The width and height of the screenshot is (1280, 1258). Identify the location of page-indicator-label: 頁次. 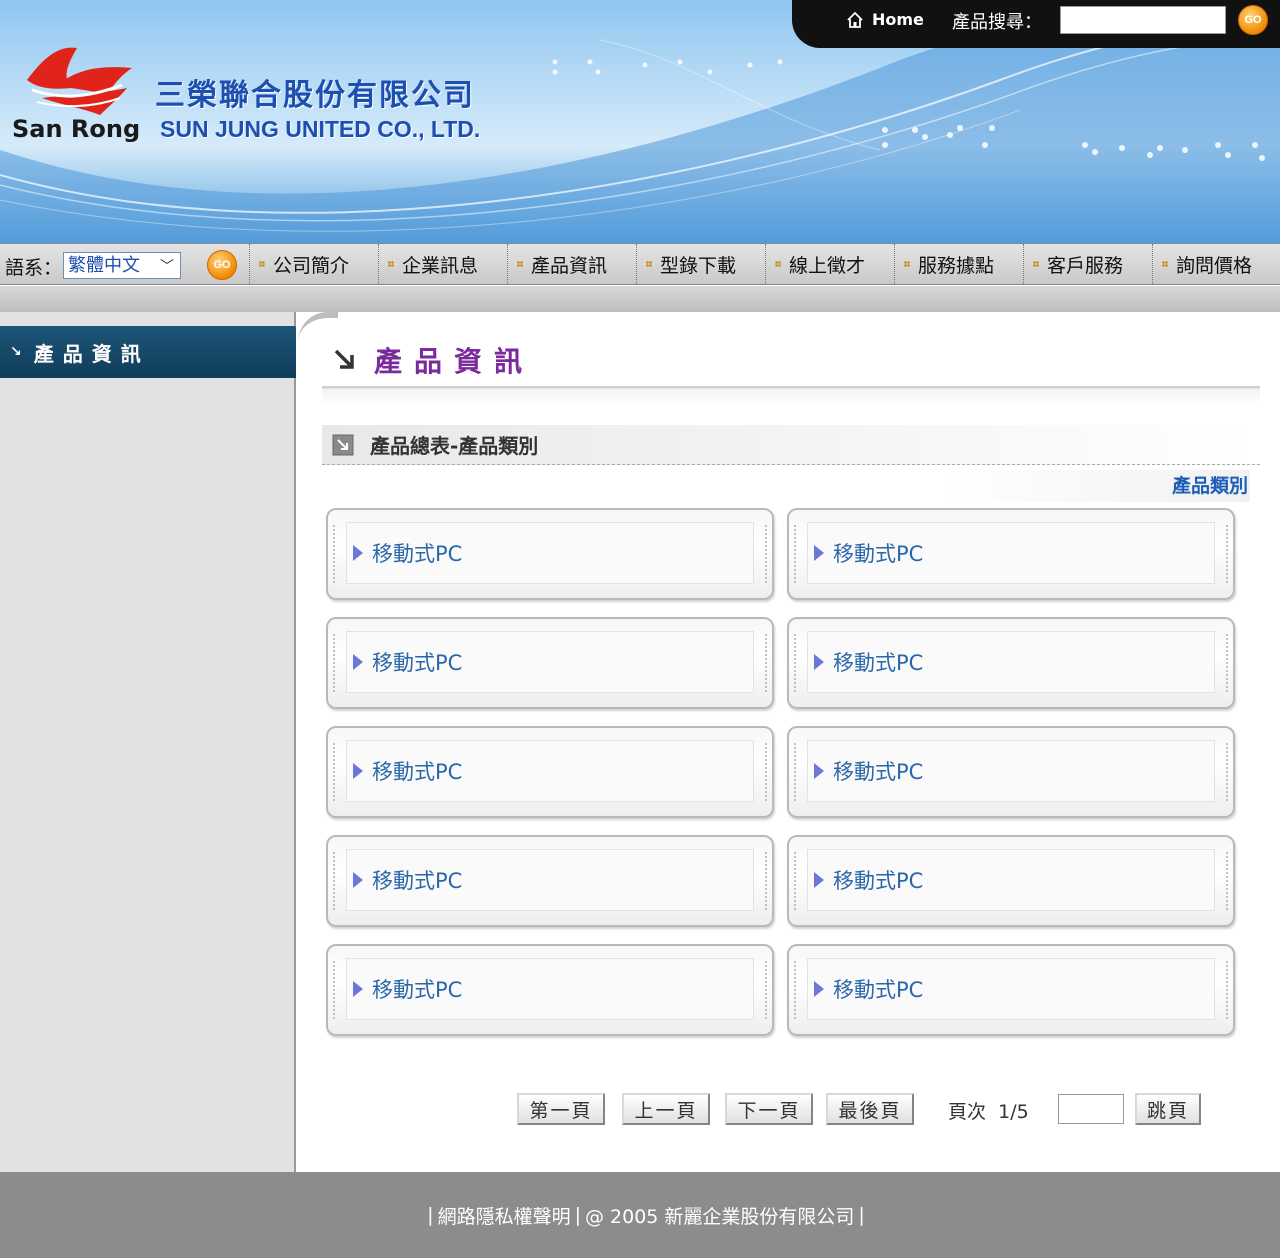
(967, 1112).